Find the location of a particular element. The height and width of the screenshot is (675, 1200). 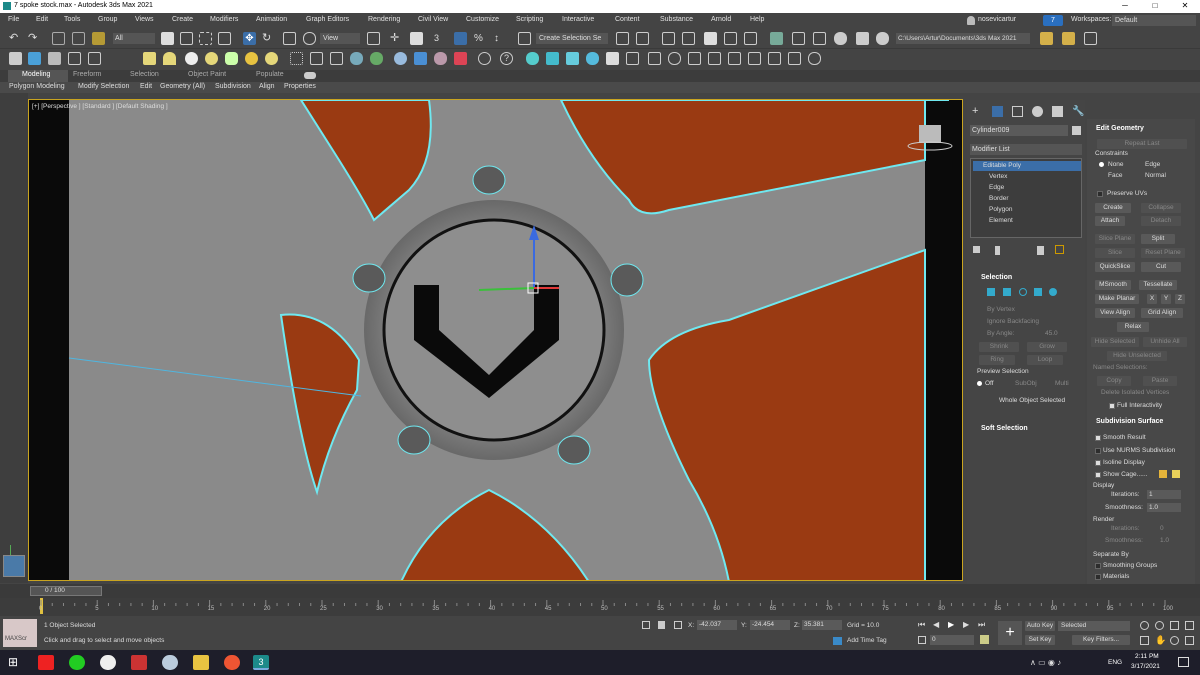

panel-properties: Properties is located at coordinates (300, 86).